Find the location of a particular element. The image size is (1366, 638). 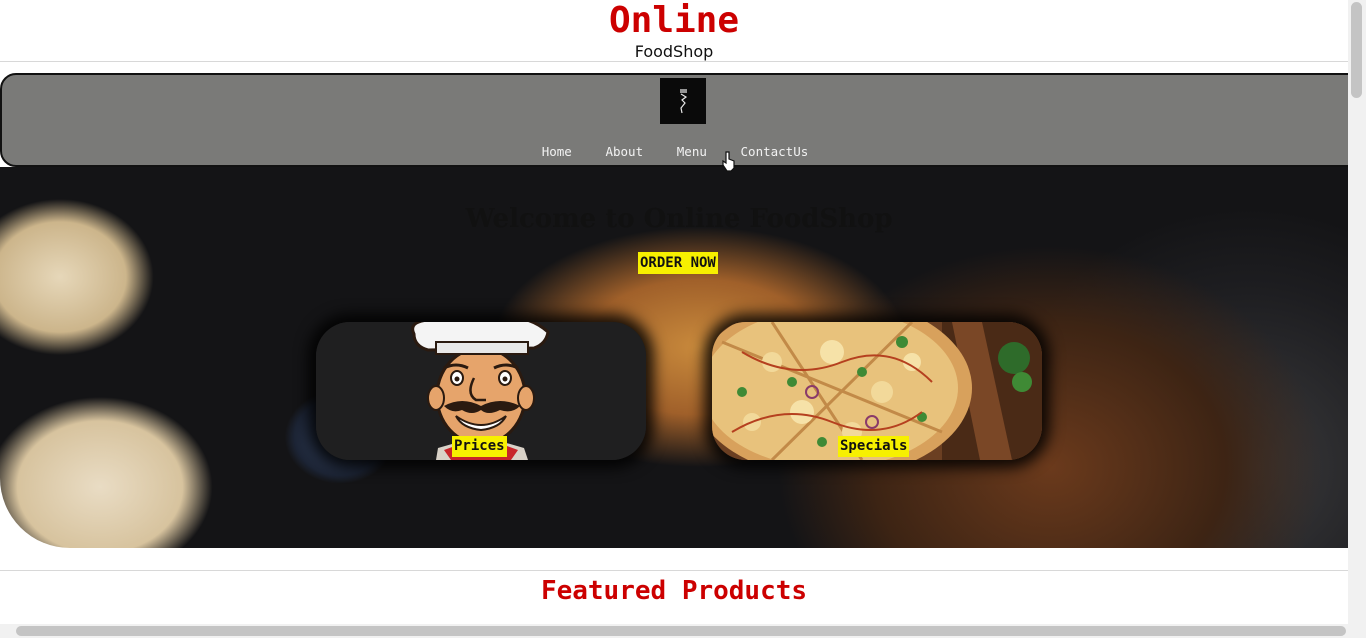

brand-title: Online is located at coordinates (674, 20).